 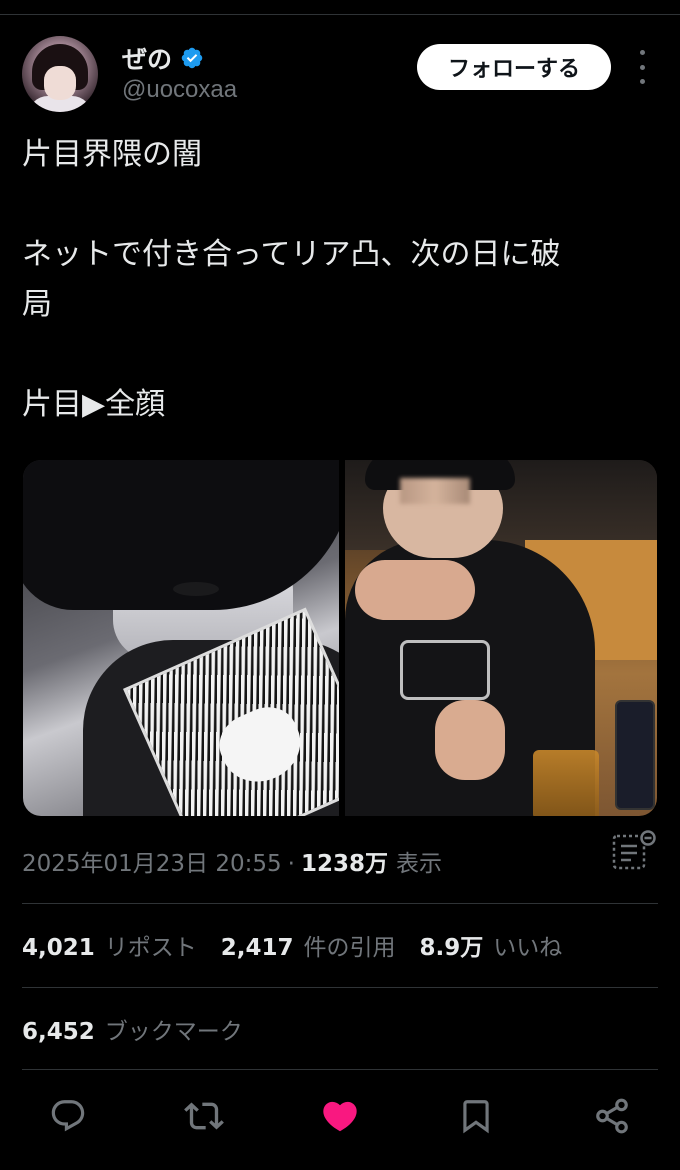 What do you see at coordinates (58, 1032) in the screenshot?
I see `bookmarks-count: 6,452` at bounding box center [58, 1032].